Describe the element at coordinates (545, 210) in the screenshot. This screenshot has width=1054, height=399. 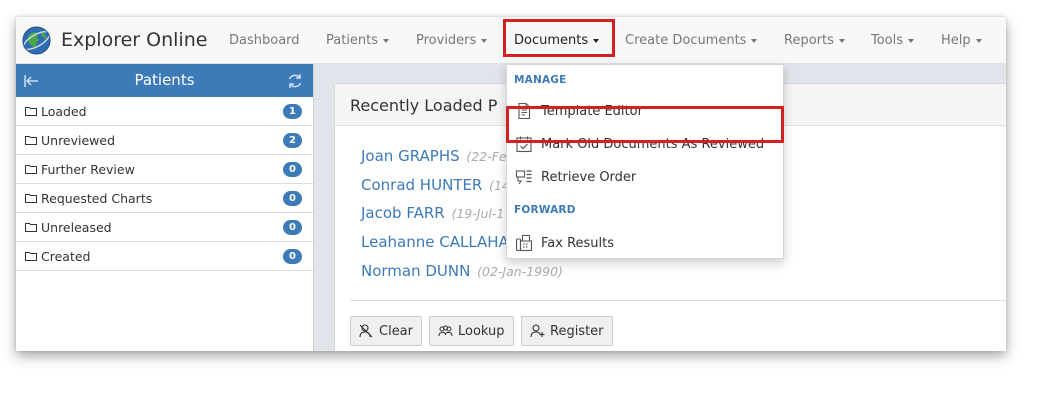
I see `menu-section-forward: FORWARD` at that location.